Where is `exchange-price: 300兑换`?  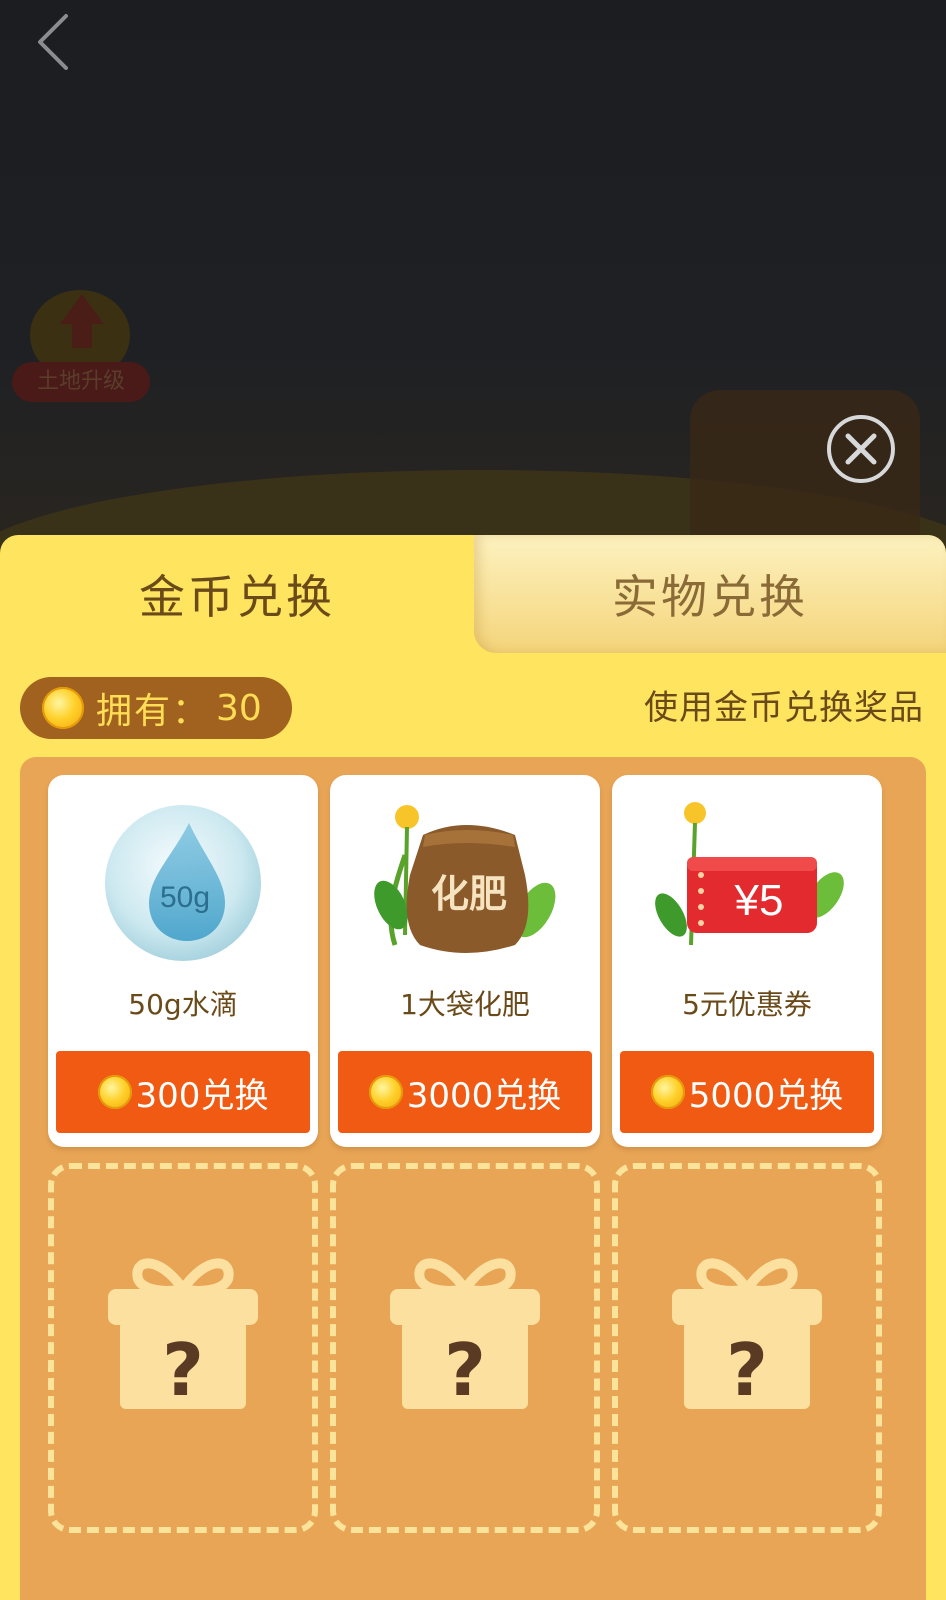 exchange-price: 300兑换 is located at coordinates (202, 1095).